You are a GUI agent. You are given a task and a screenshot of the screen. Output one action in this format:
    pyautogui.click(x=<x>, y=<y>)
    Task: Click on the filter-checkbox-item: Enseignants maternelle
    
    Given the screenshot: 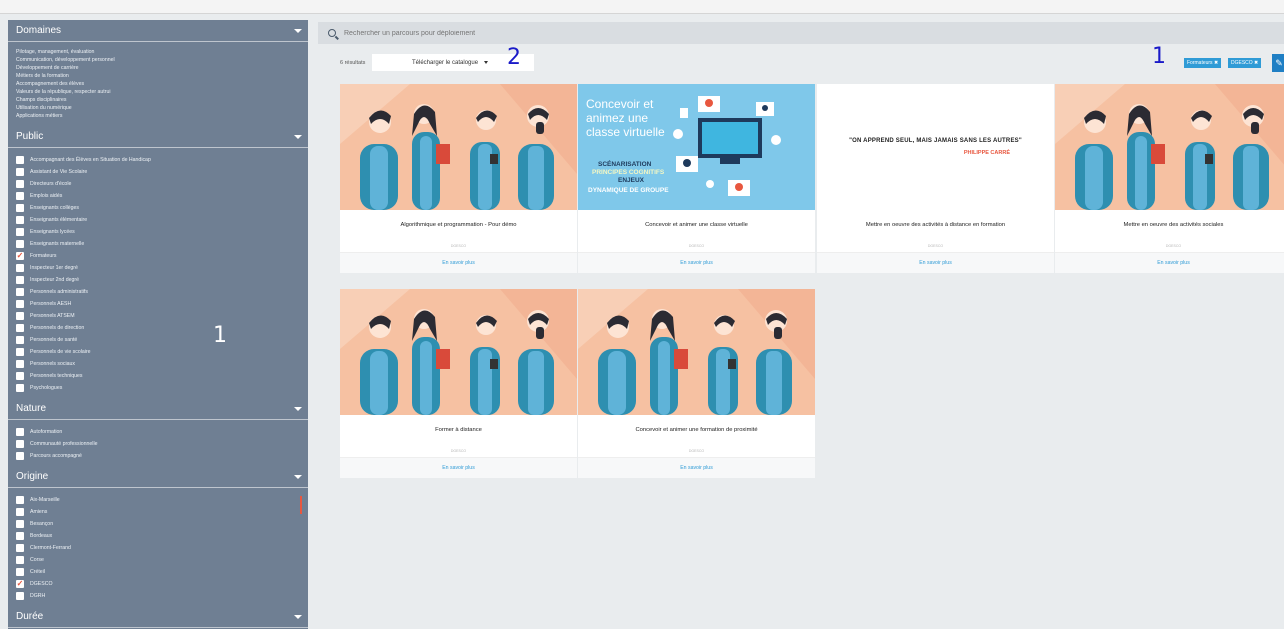 What is the action you would take?
    pyautogui.click(x=158, y=244)
    